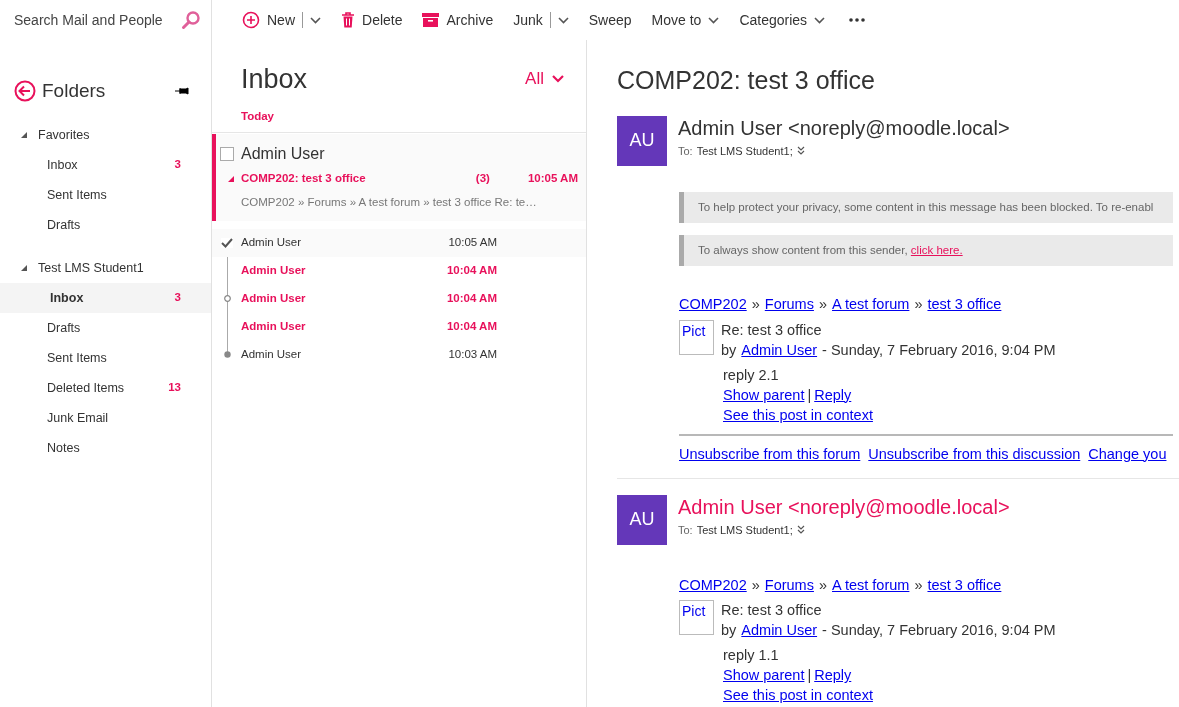  I want to click on folder-group-header: Test LMS Student1, so click(105, 268).